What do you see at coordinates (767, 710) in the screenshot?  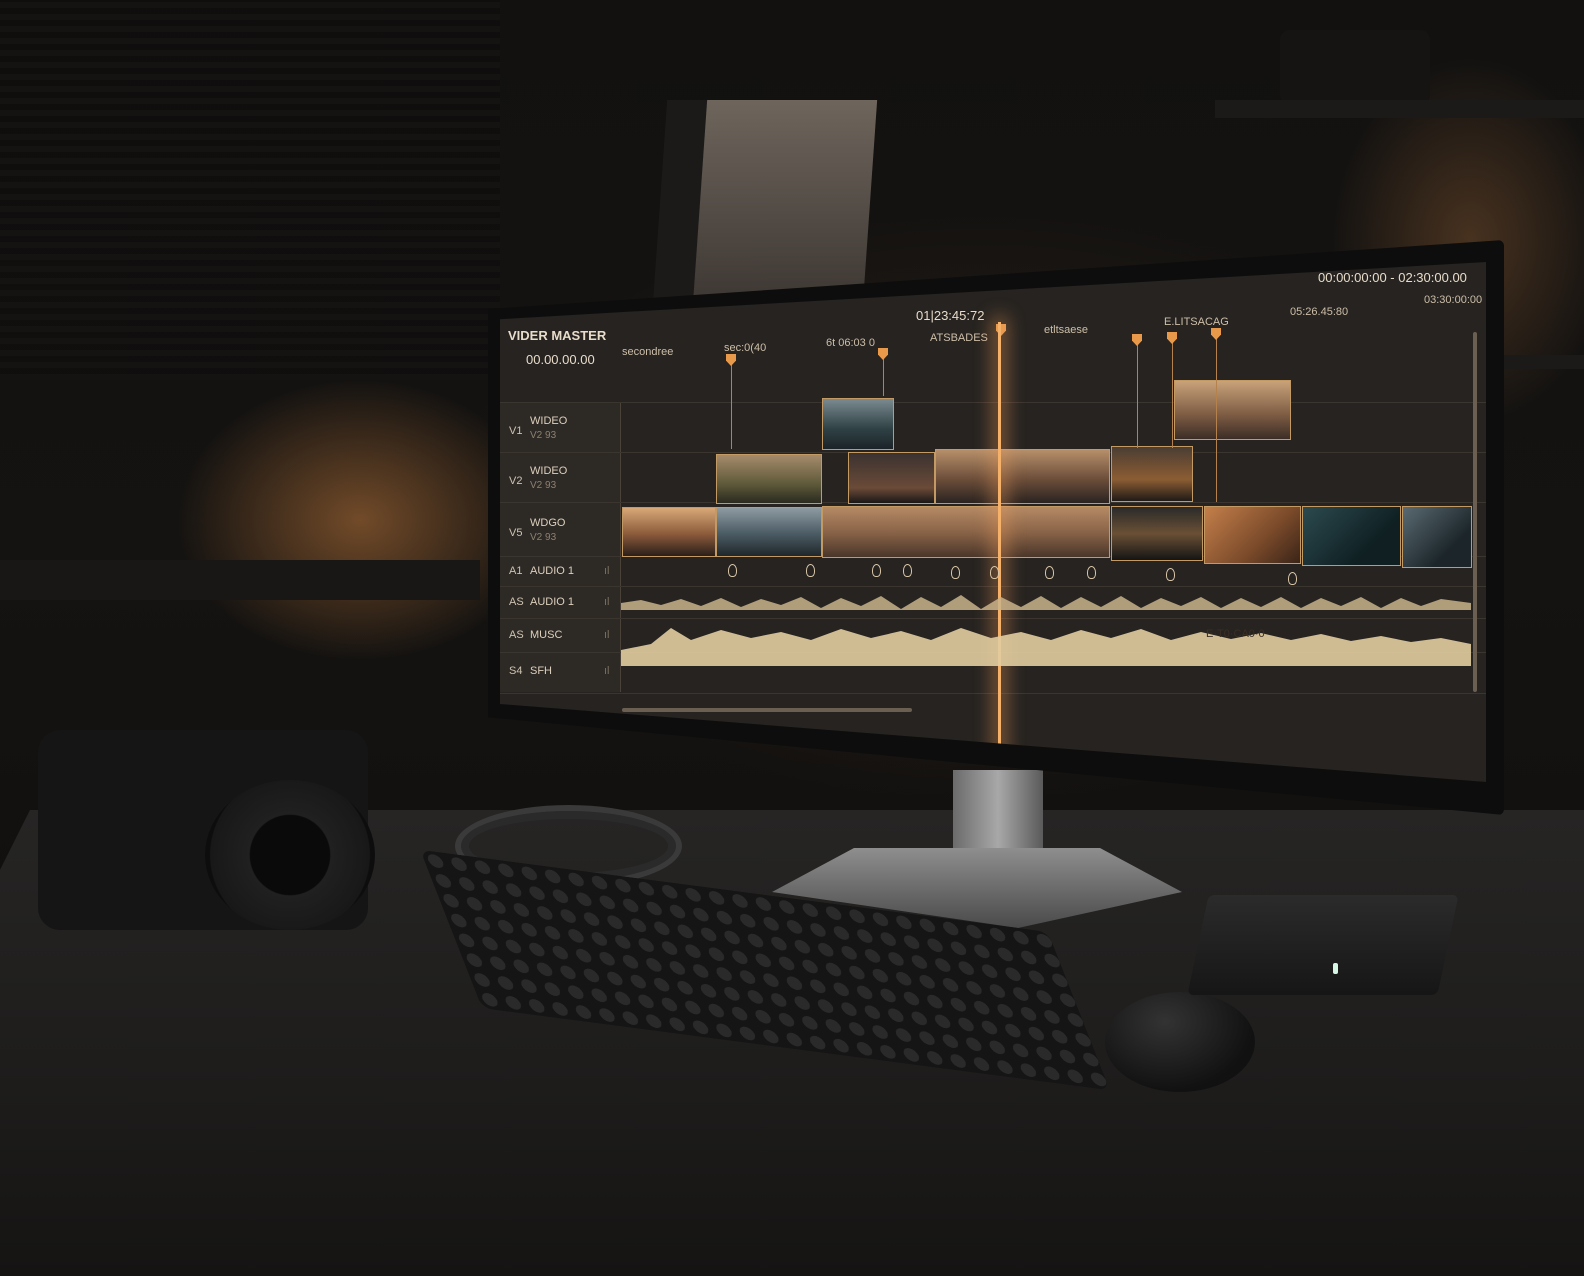 I see `horizontal-scrollbar` at bounding box center [767, 710].